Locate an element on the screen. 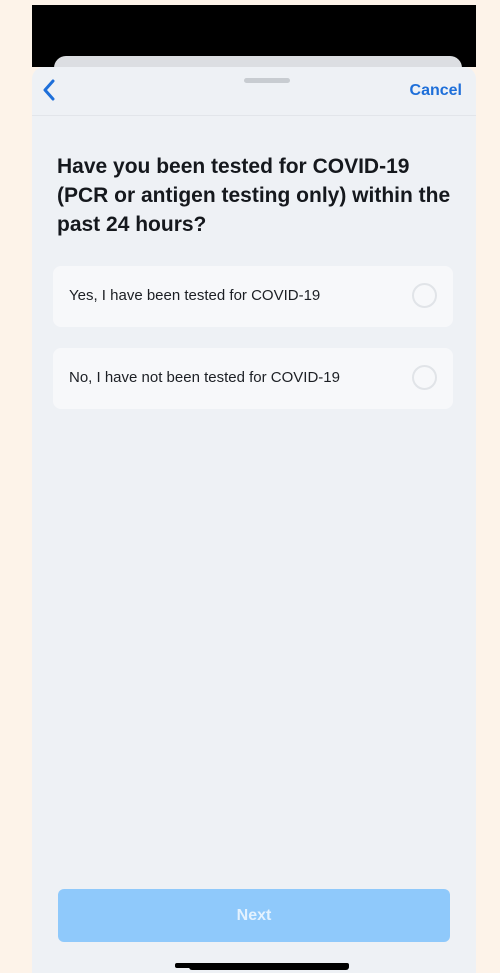 Image resolution: width=500 pixels, height=973 pixels. bottom-bar is located at coordinates (262, 965).